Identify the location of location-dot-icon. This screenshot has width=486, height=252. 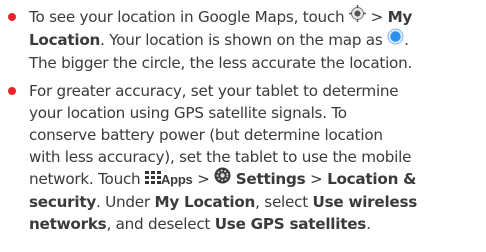
(395, 39).